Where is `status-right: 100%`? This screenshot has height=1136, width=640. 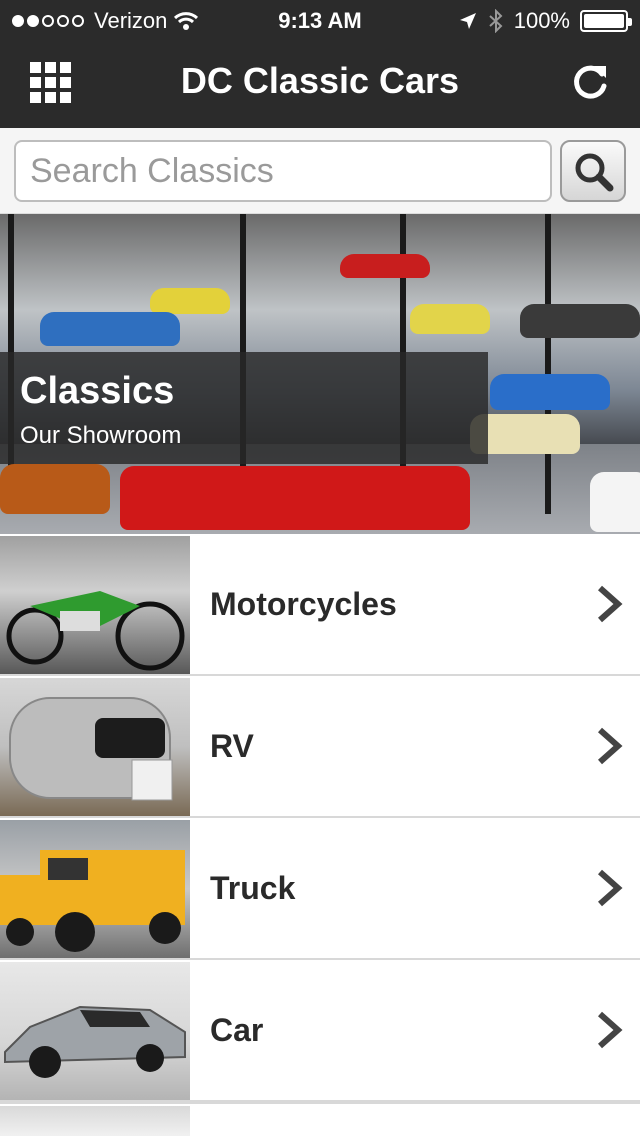
status-right: 100% is located at coordinates (545, 21).